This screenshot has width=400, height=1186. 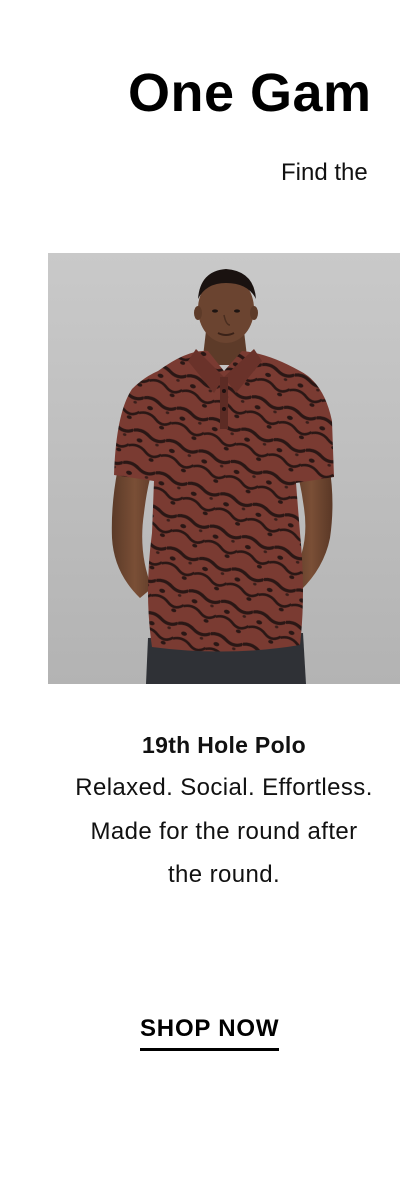 What do you see at coordinates (224, 745) in the screenshot?
I see `product-name: 19th Hole Polo` at bounding box center [224, 745].